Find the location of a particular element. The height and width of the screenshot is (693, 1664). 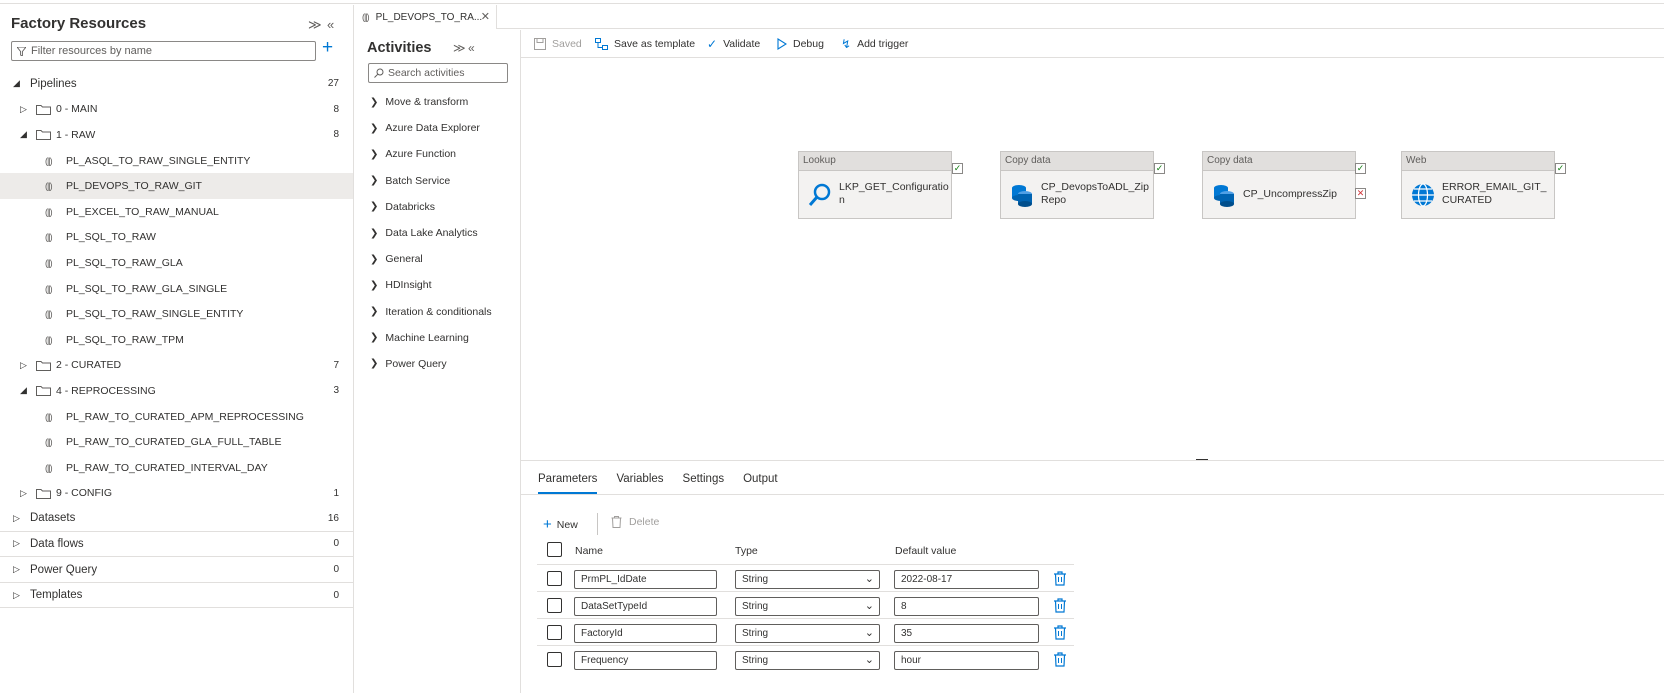

hide-panel-icon: « is located at coordinates (330, 24).